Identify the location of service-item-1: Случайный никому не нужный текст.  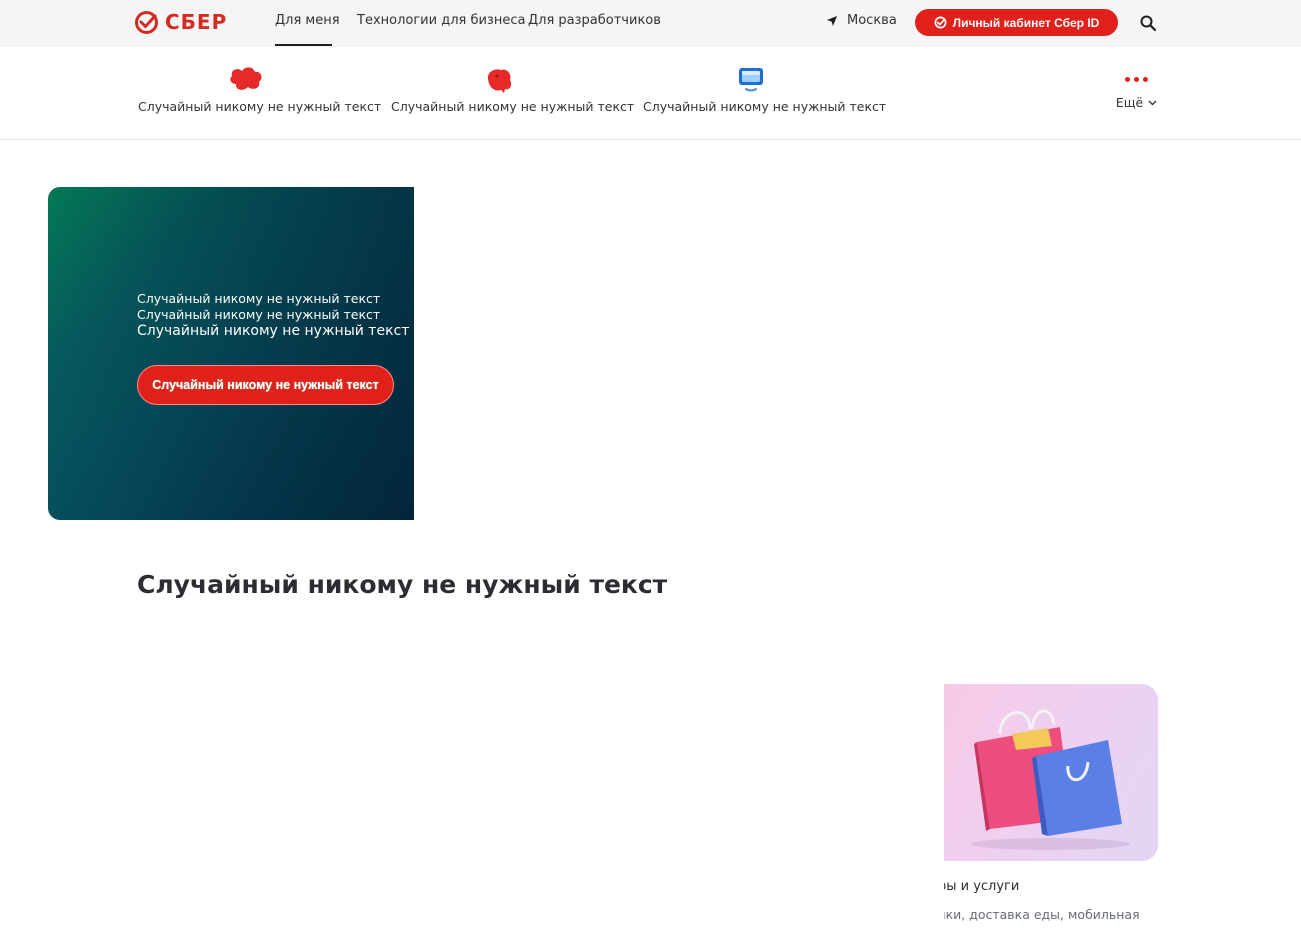
(260, 88).